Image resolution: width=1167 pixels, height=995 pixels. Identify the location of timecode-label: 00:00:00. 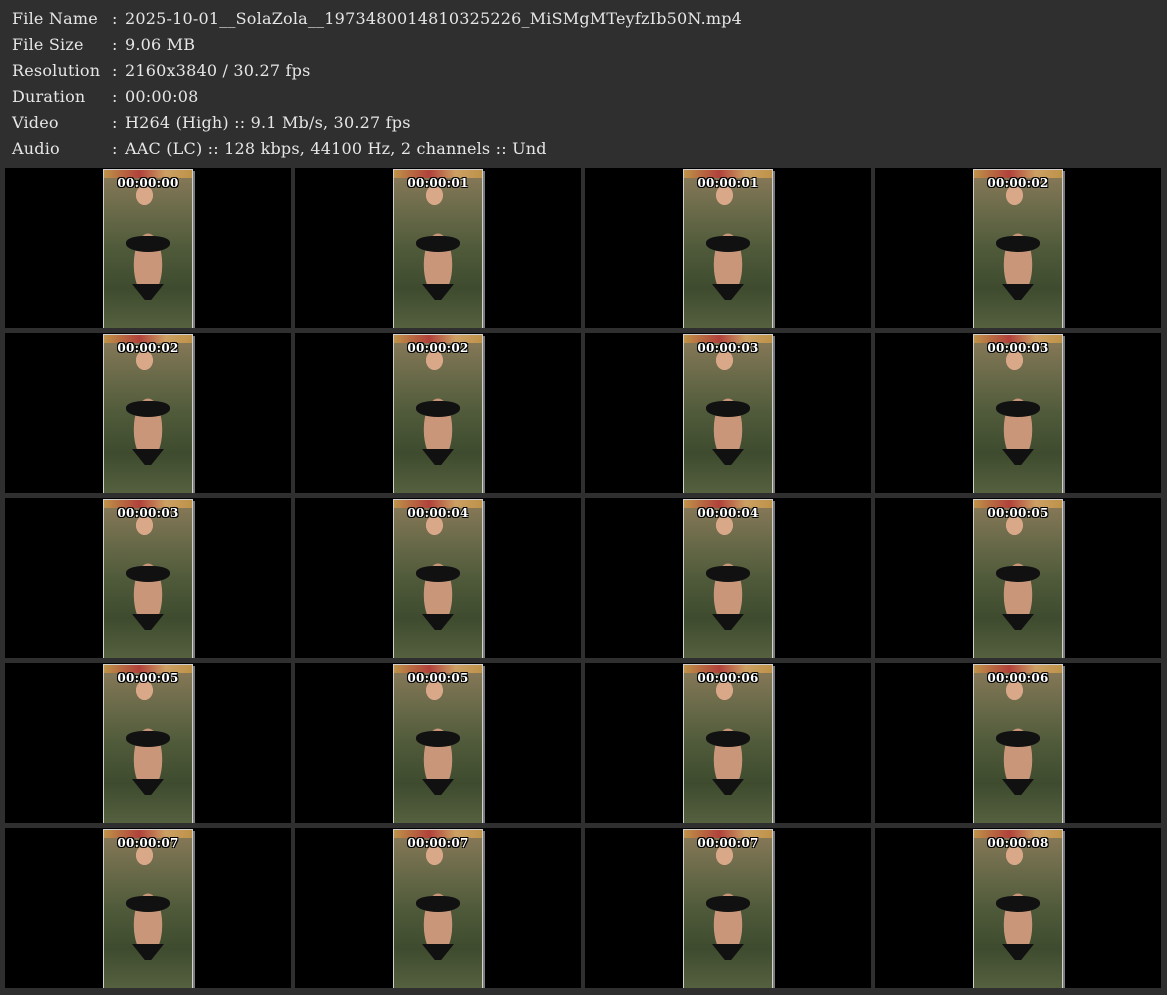
(148, 183).